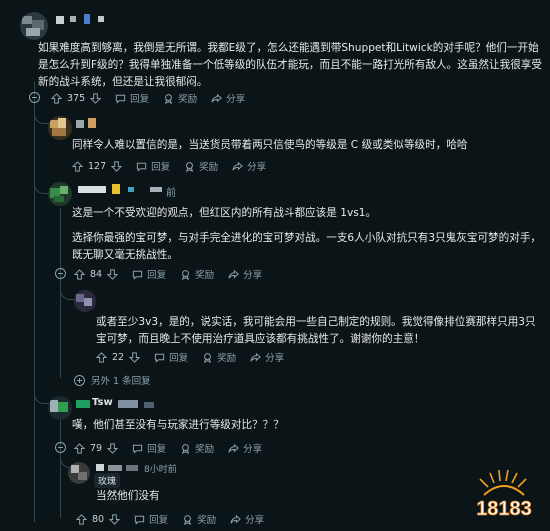 The image size is (550, 531). Describe the element at coordinates (76, 98) in the screenshot. I see `vote-count: 375` at that location.